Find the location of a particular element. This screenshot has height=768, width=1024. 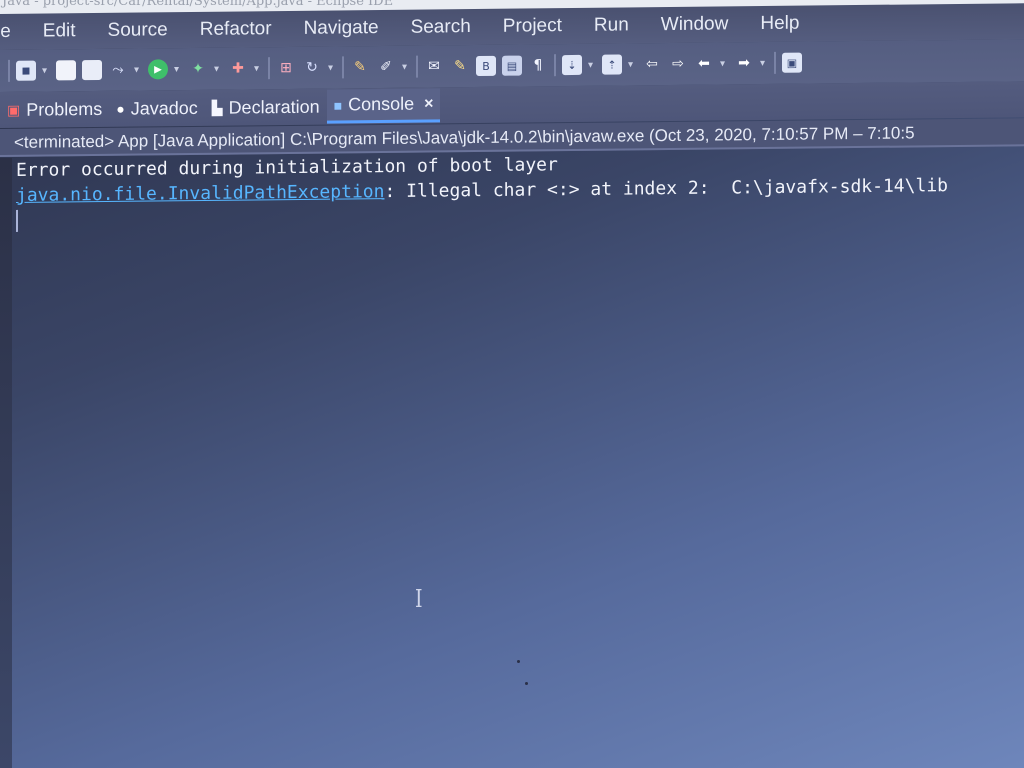

search-icon: ✎ is located at coordinates (460, 66).